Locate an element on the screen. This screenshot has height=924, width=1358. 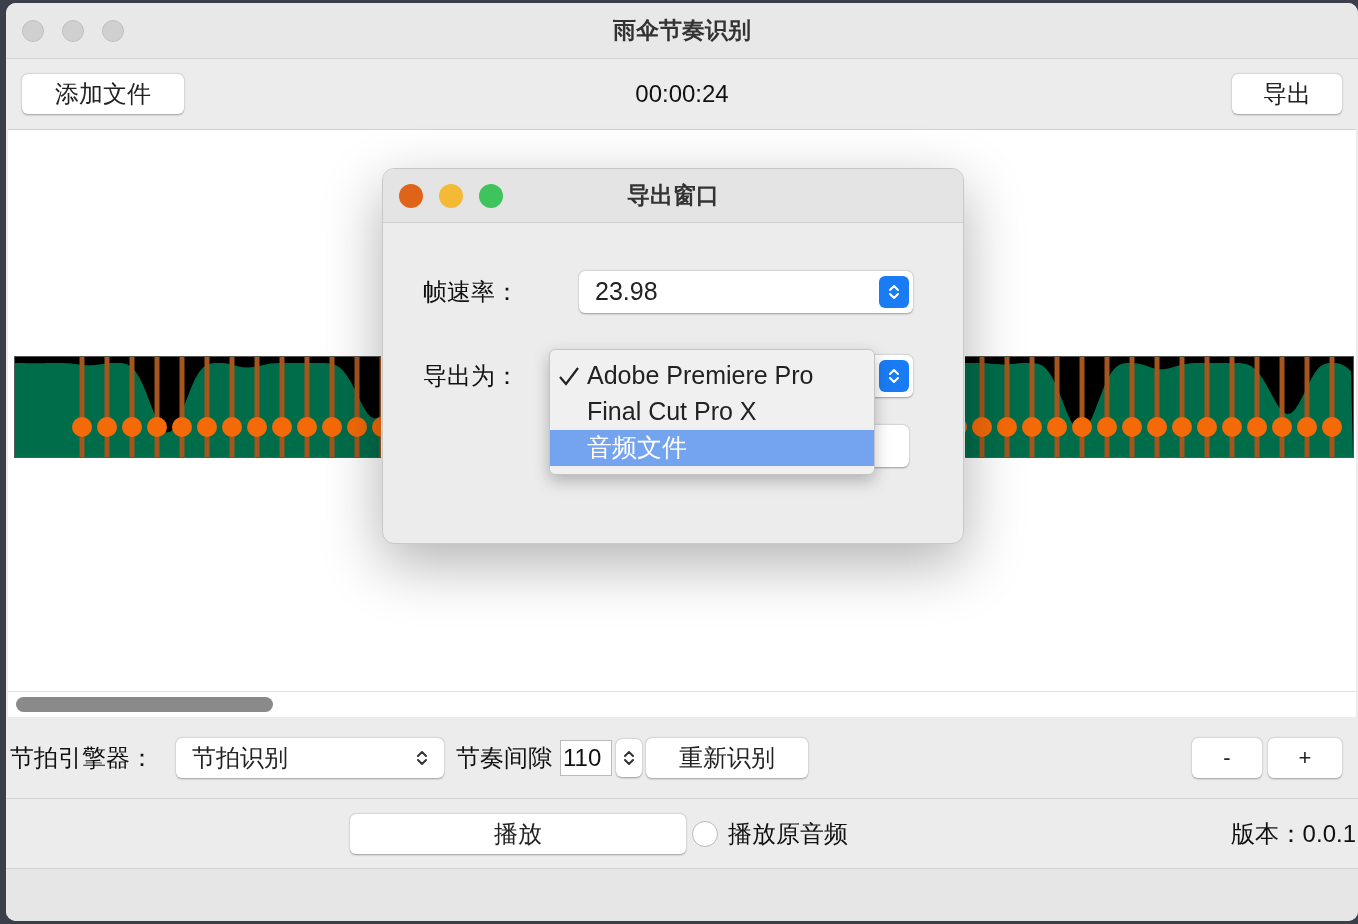
radio-button is located at coordinates (705, 833).